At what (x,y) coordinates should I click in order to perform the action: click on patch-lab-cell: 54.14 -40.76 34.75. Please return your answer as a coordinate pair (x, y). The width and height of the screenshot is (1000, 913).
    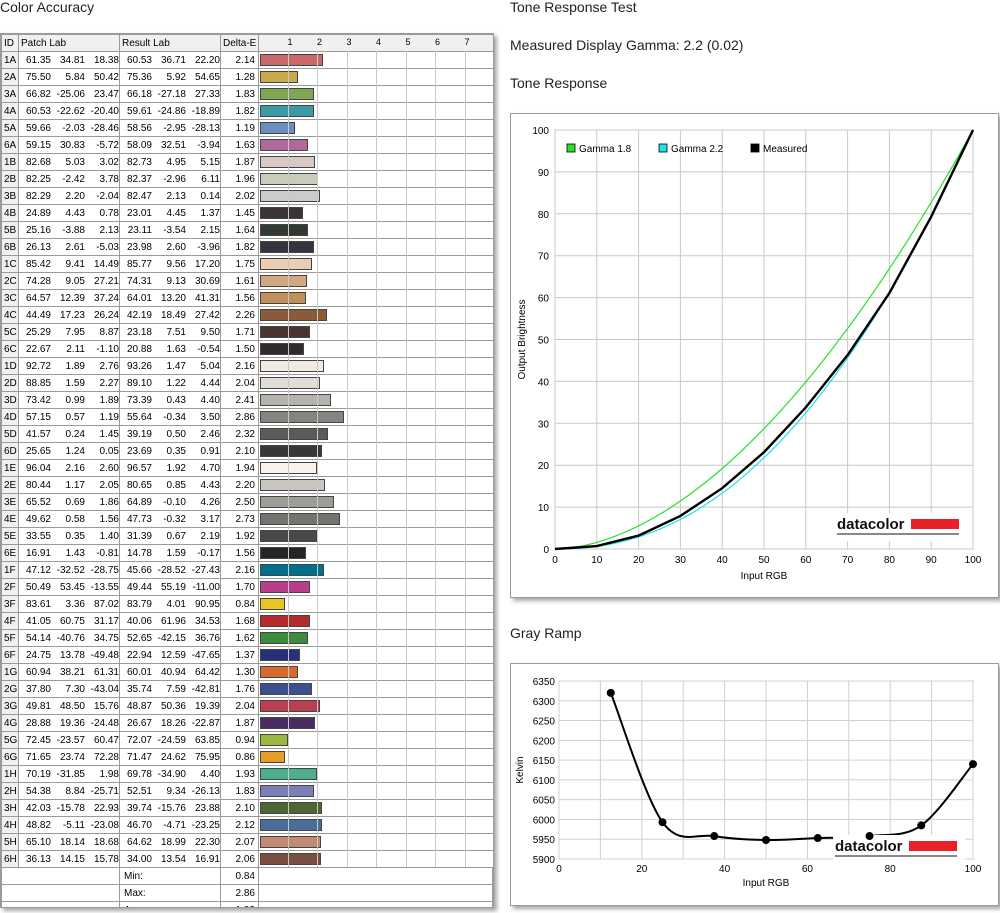
    Looking at the image, I should click on (68, 638).